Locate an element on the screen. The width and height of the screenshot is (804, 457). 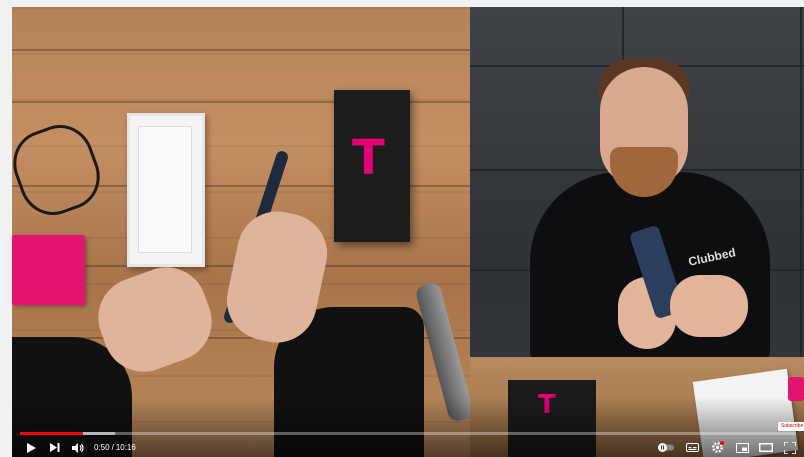
mute-button is located at coordinates (78, 447).